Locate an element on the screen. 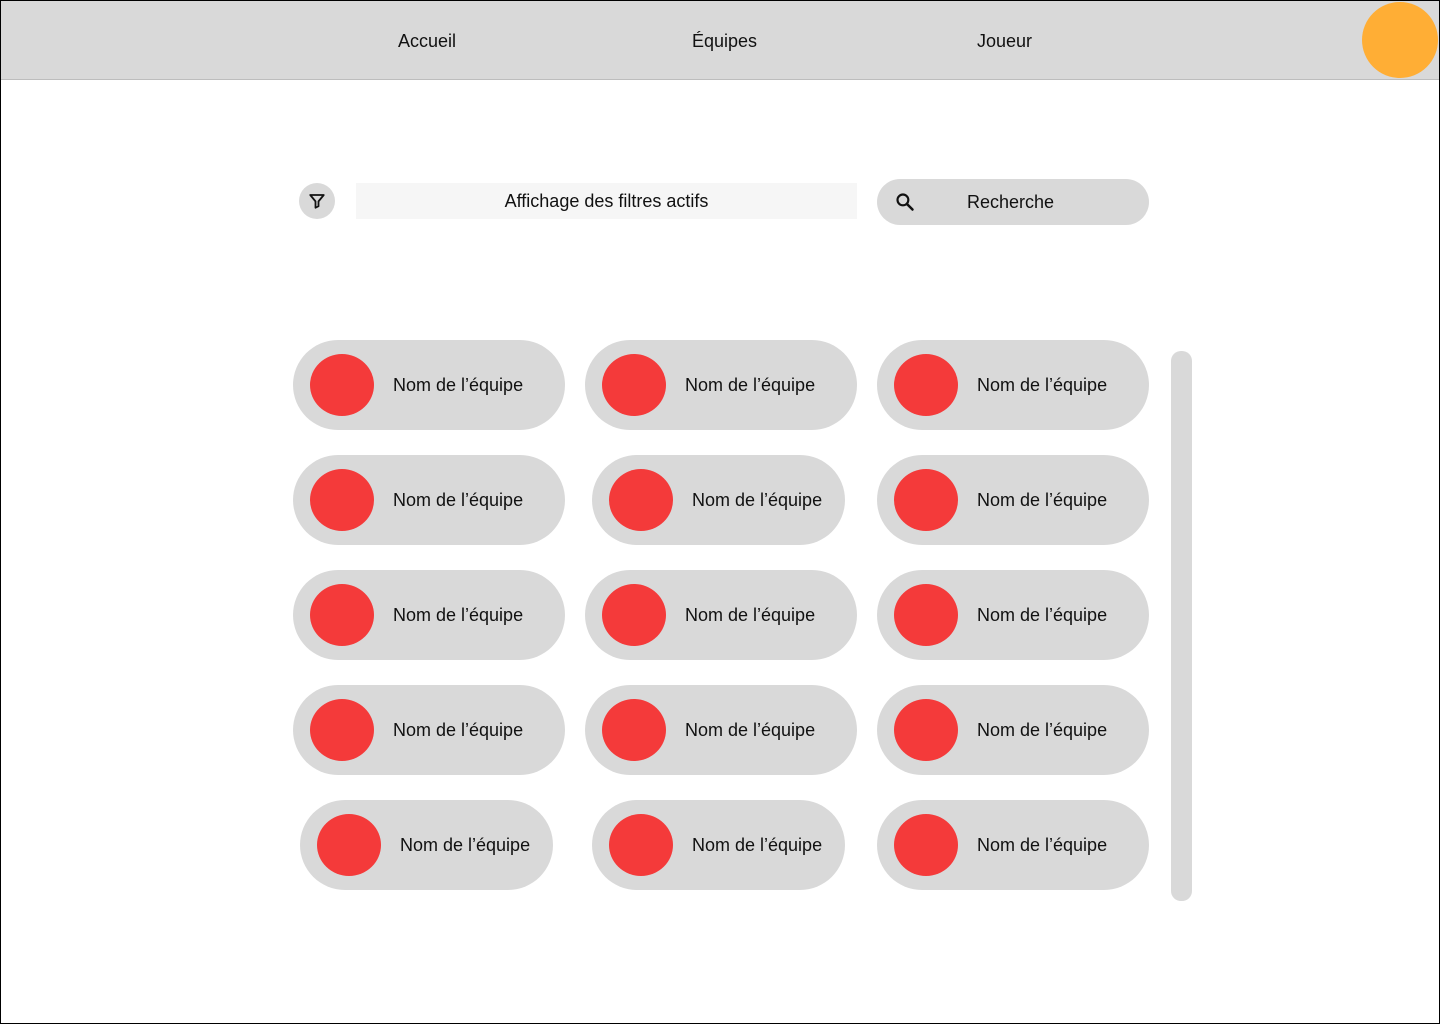 The width and height of the screenshot is (1440, 1024). user-avatar is located at coordinates (1400, 40).